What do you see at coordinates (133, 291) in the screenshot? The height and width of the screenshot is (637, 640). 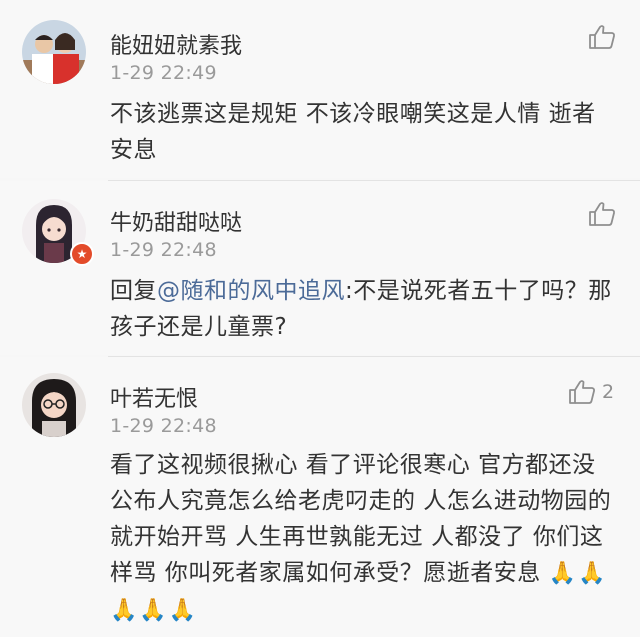 I see `reply-prefix: 回复` at bounding box center [133, 291].